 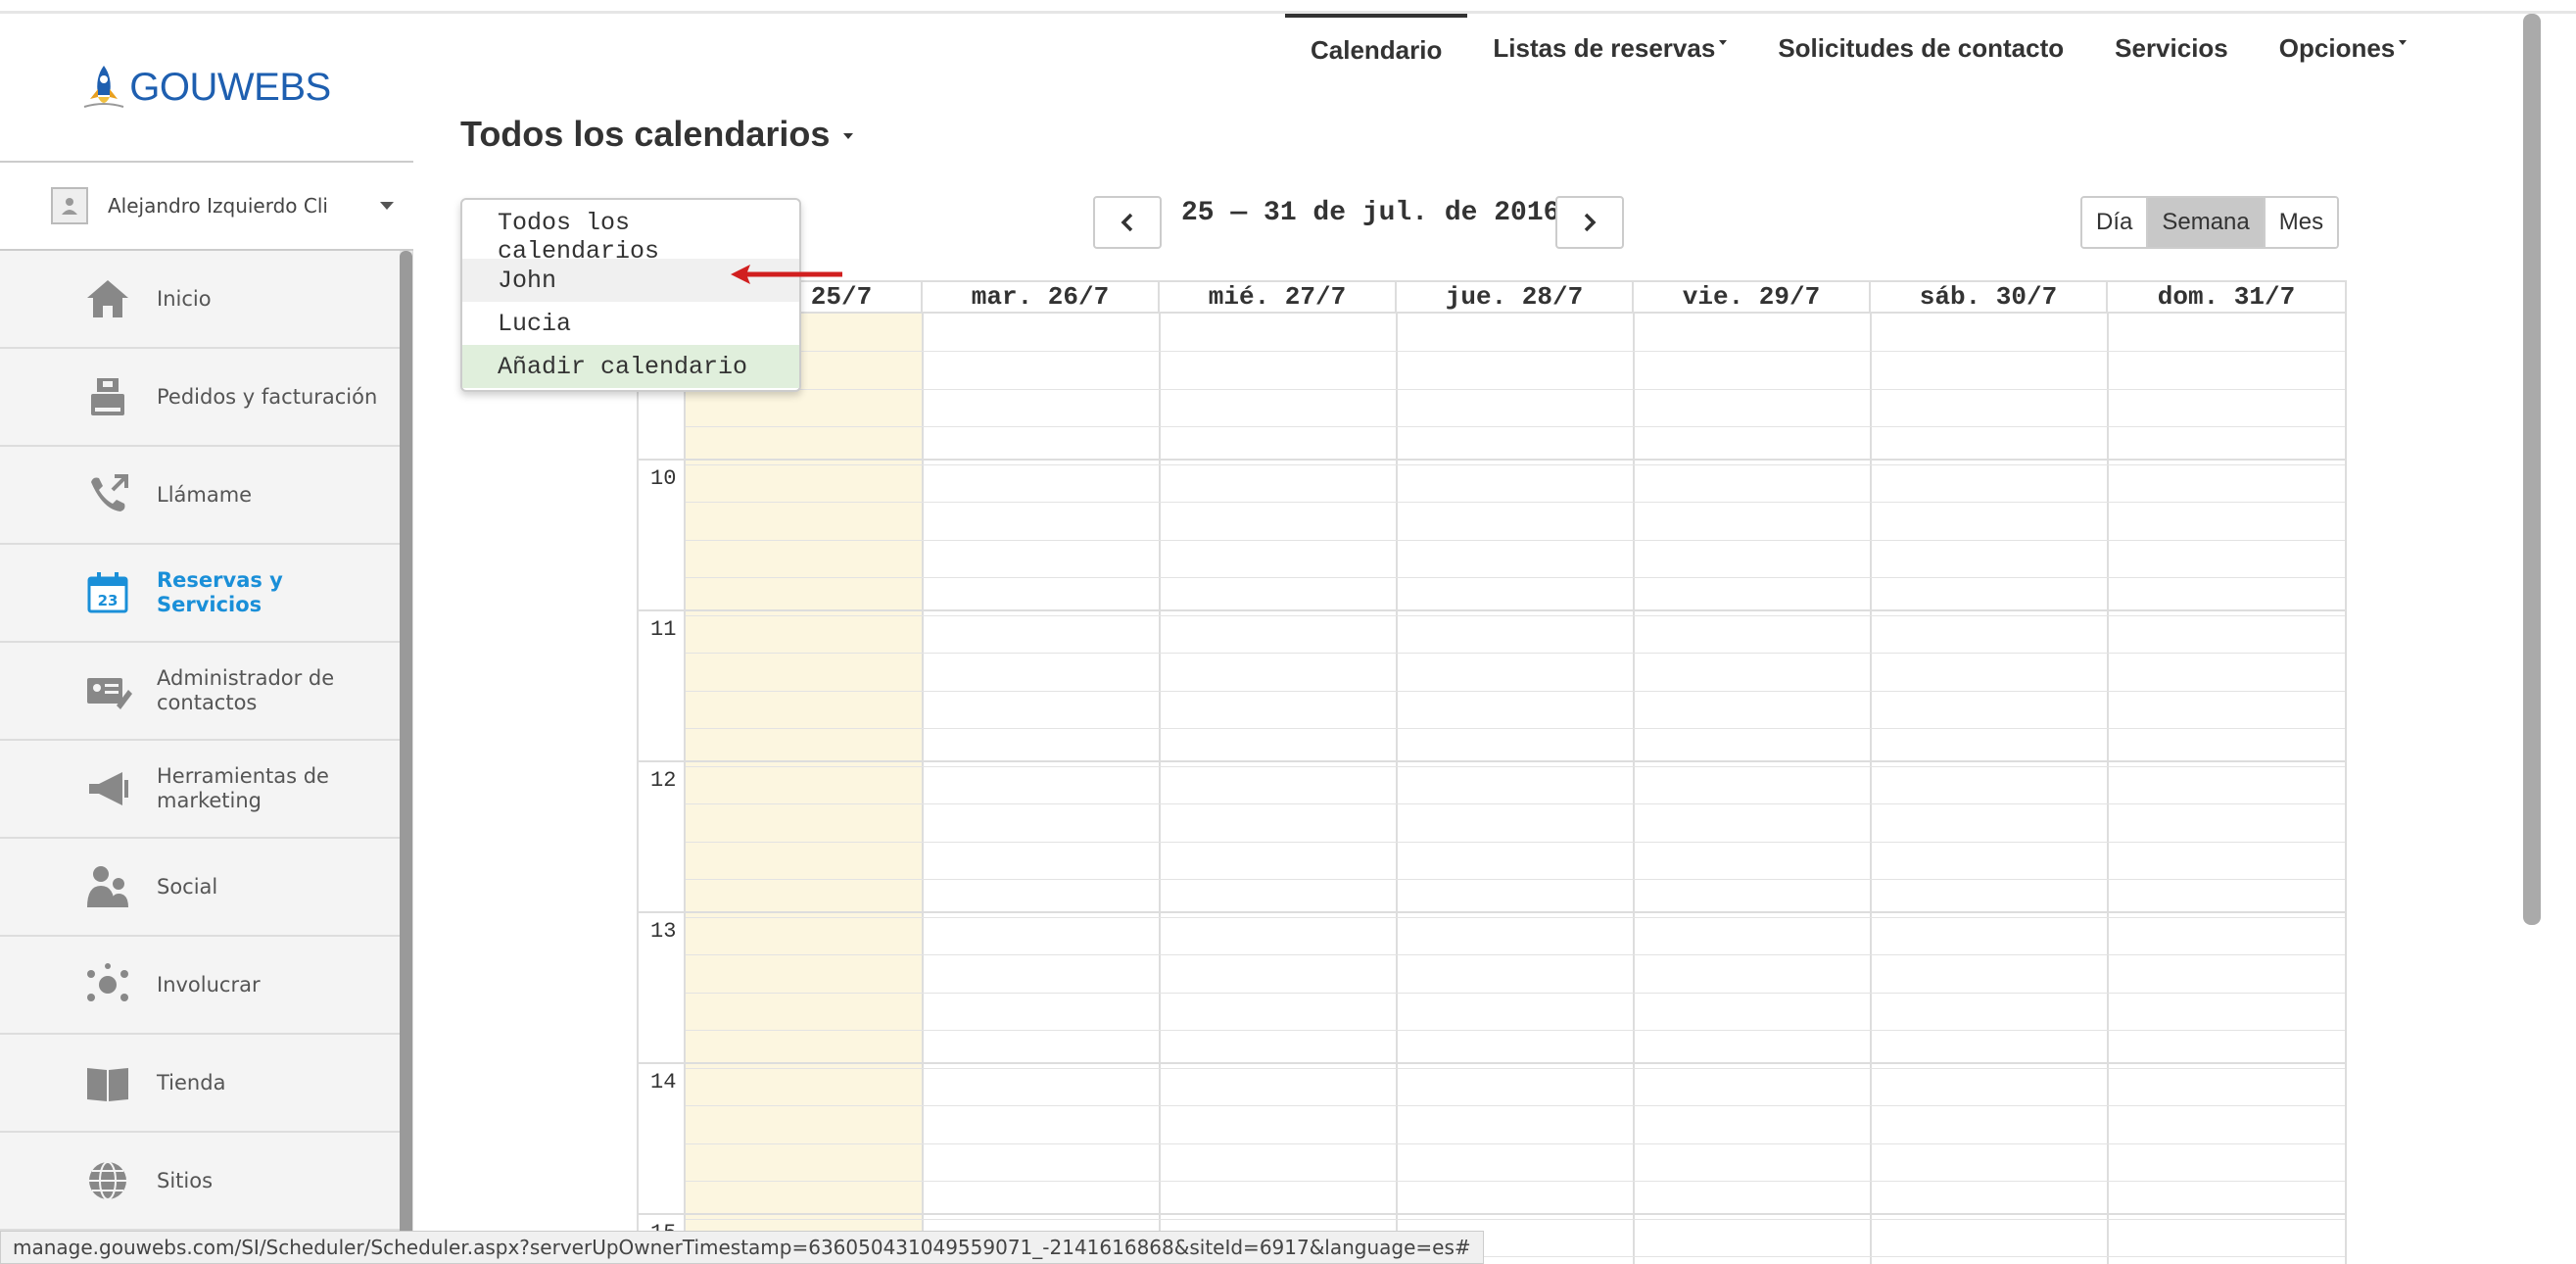 I want to click on next-week-button, so click(x=1590, y=223).